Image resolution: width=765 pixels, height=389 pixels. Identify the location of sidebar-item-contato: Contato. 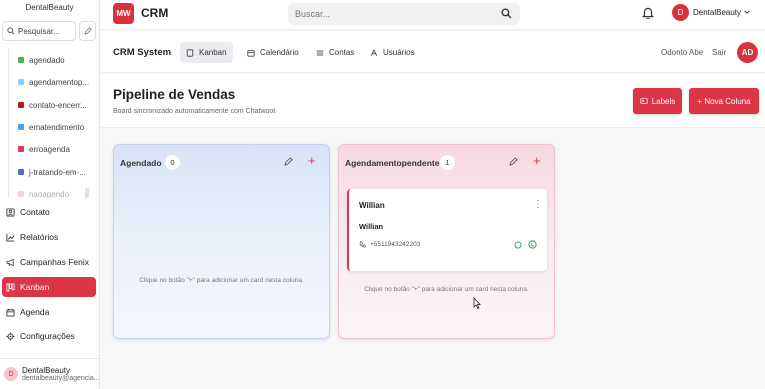
(49, 212).